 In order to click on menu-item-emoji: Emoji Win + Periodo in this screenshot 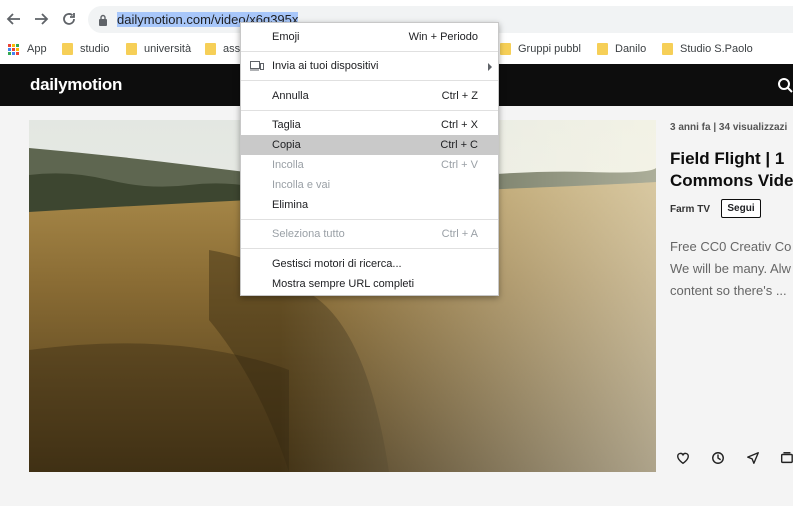, I will do `click(369, 37)`.